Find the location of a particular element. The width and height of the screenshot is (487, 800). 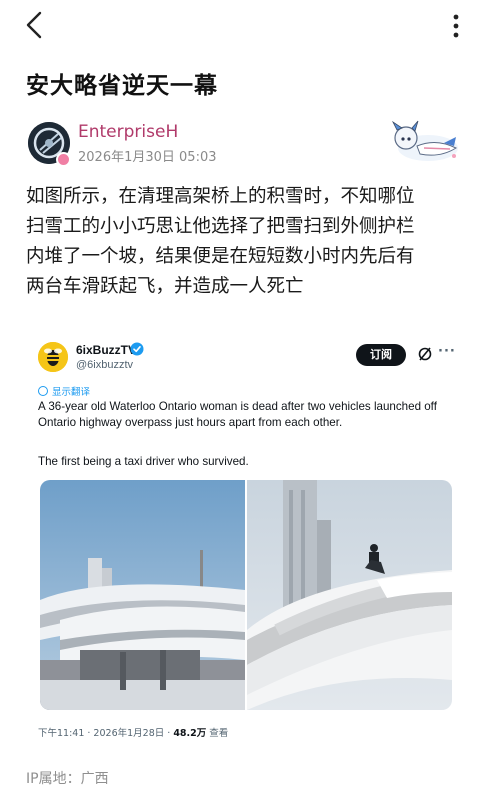

more-vertical-icon is located at coordinates (456, 26).